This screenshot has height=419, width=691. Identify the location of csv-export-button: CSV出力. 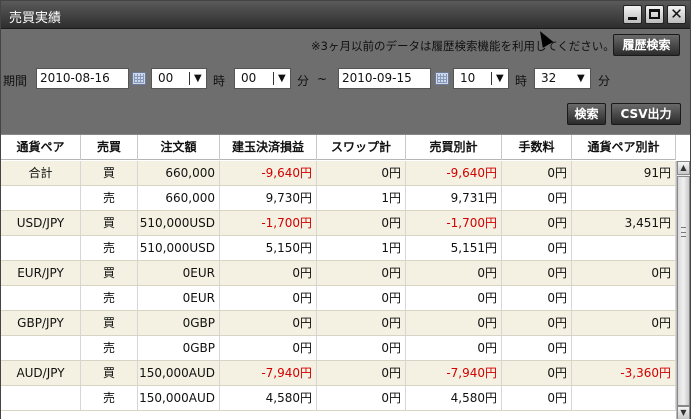
(646, 114).